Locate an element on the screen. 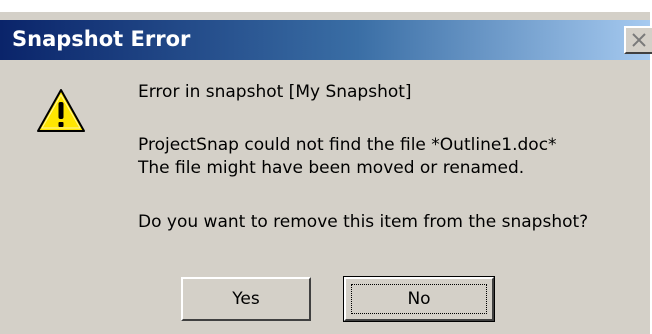 The image size is (652, 334). no-button: No is located at coordinates (419, 299).